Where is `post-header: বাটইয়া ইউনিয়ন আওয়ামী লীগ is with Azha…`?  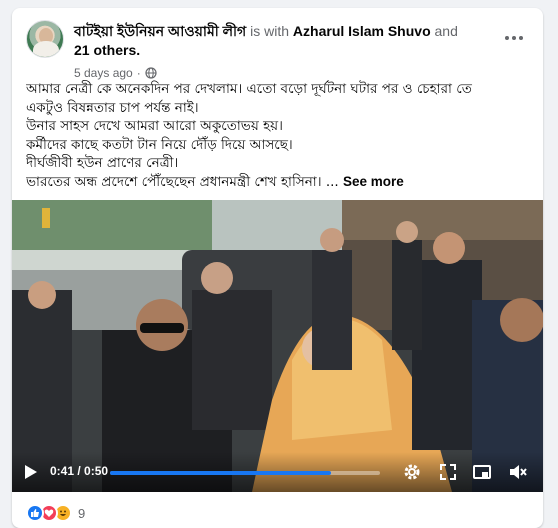
post-header: বাটইয়া ইউনিয়ন আওয়ামী লীগ is with Azha… is located at coordinates (277, 49).